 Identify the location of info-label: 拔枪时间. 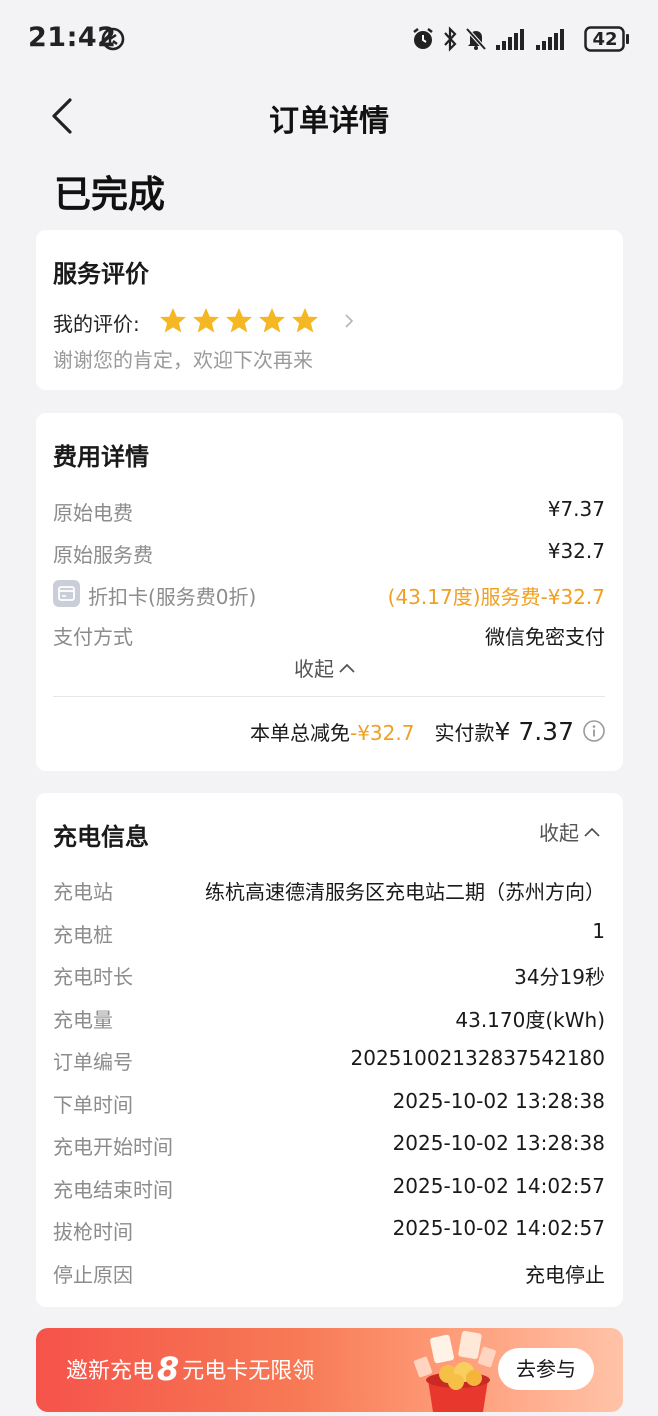
(93, 1232).